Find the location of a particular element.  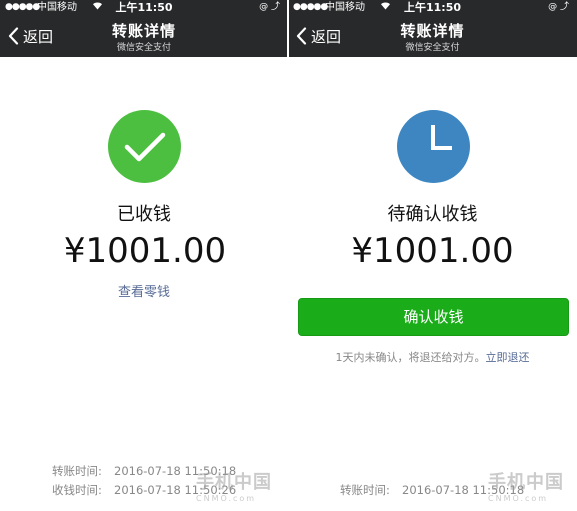

view-change-link: 查看零钱 is located at coordinates (144, 290).